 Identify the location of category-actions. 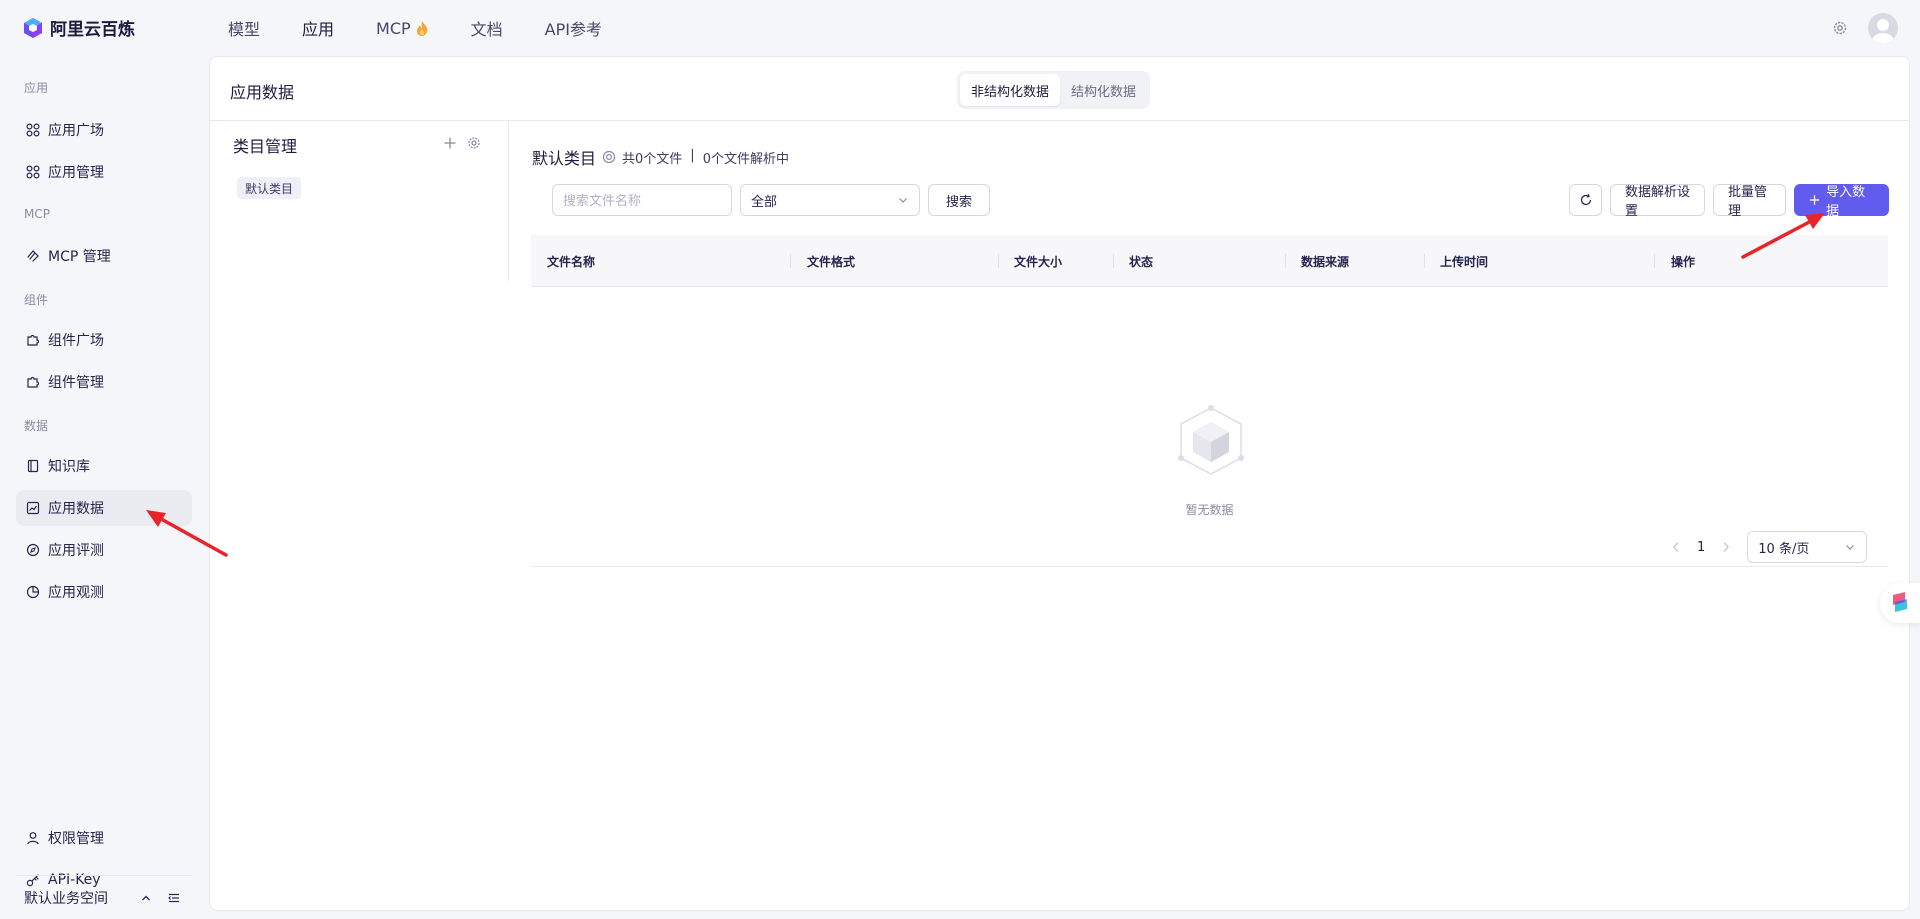
(462, 143).